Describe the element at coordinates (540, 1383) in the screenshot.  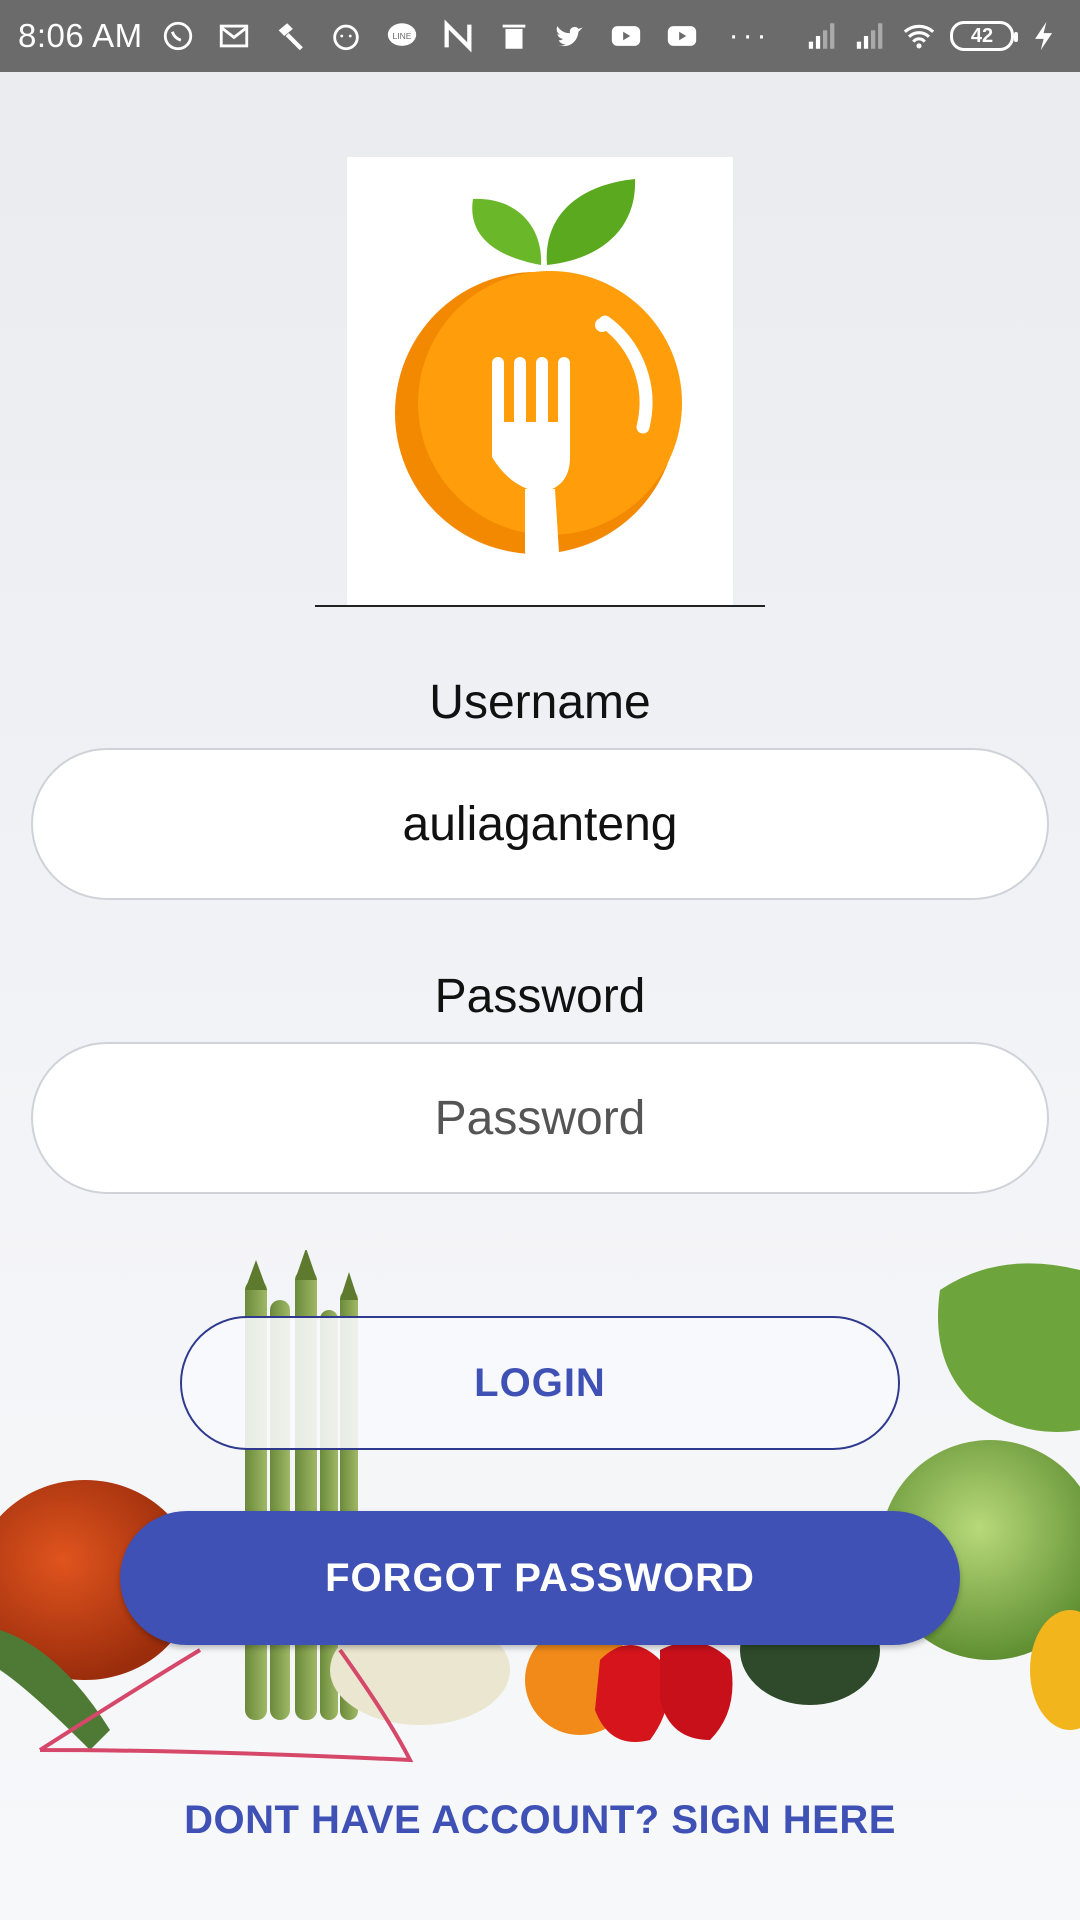
I see `login-button: LOGIN` at that location.